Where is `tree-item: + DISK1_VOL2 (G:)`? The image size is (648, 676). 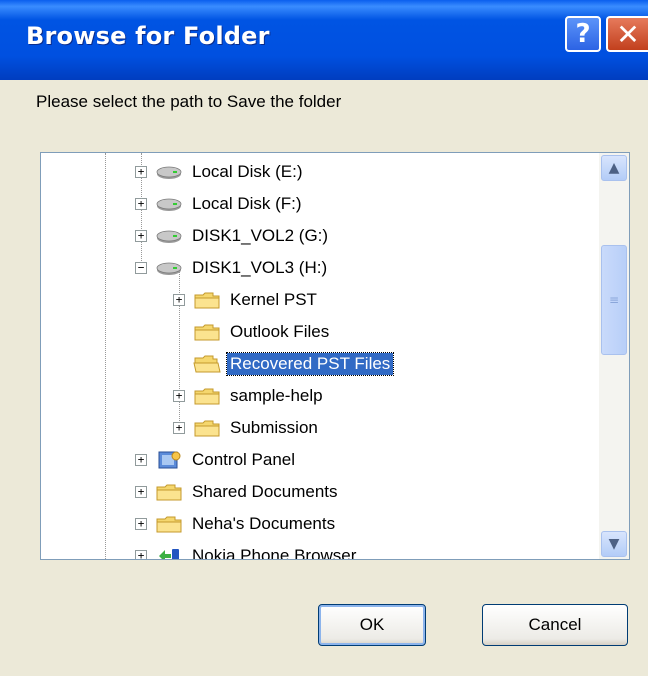 tree-item: + DISK1_VOL2 (G:) is located at coordinates (233, 236).